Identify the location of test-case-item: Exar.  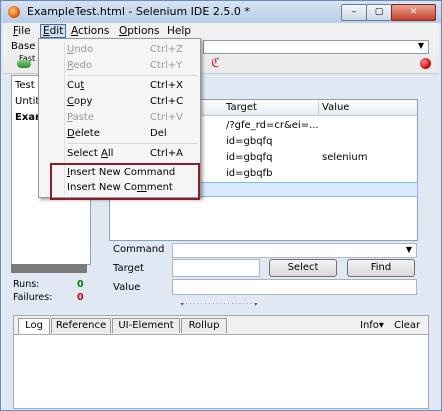
(27, 117).